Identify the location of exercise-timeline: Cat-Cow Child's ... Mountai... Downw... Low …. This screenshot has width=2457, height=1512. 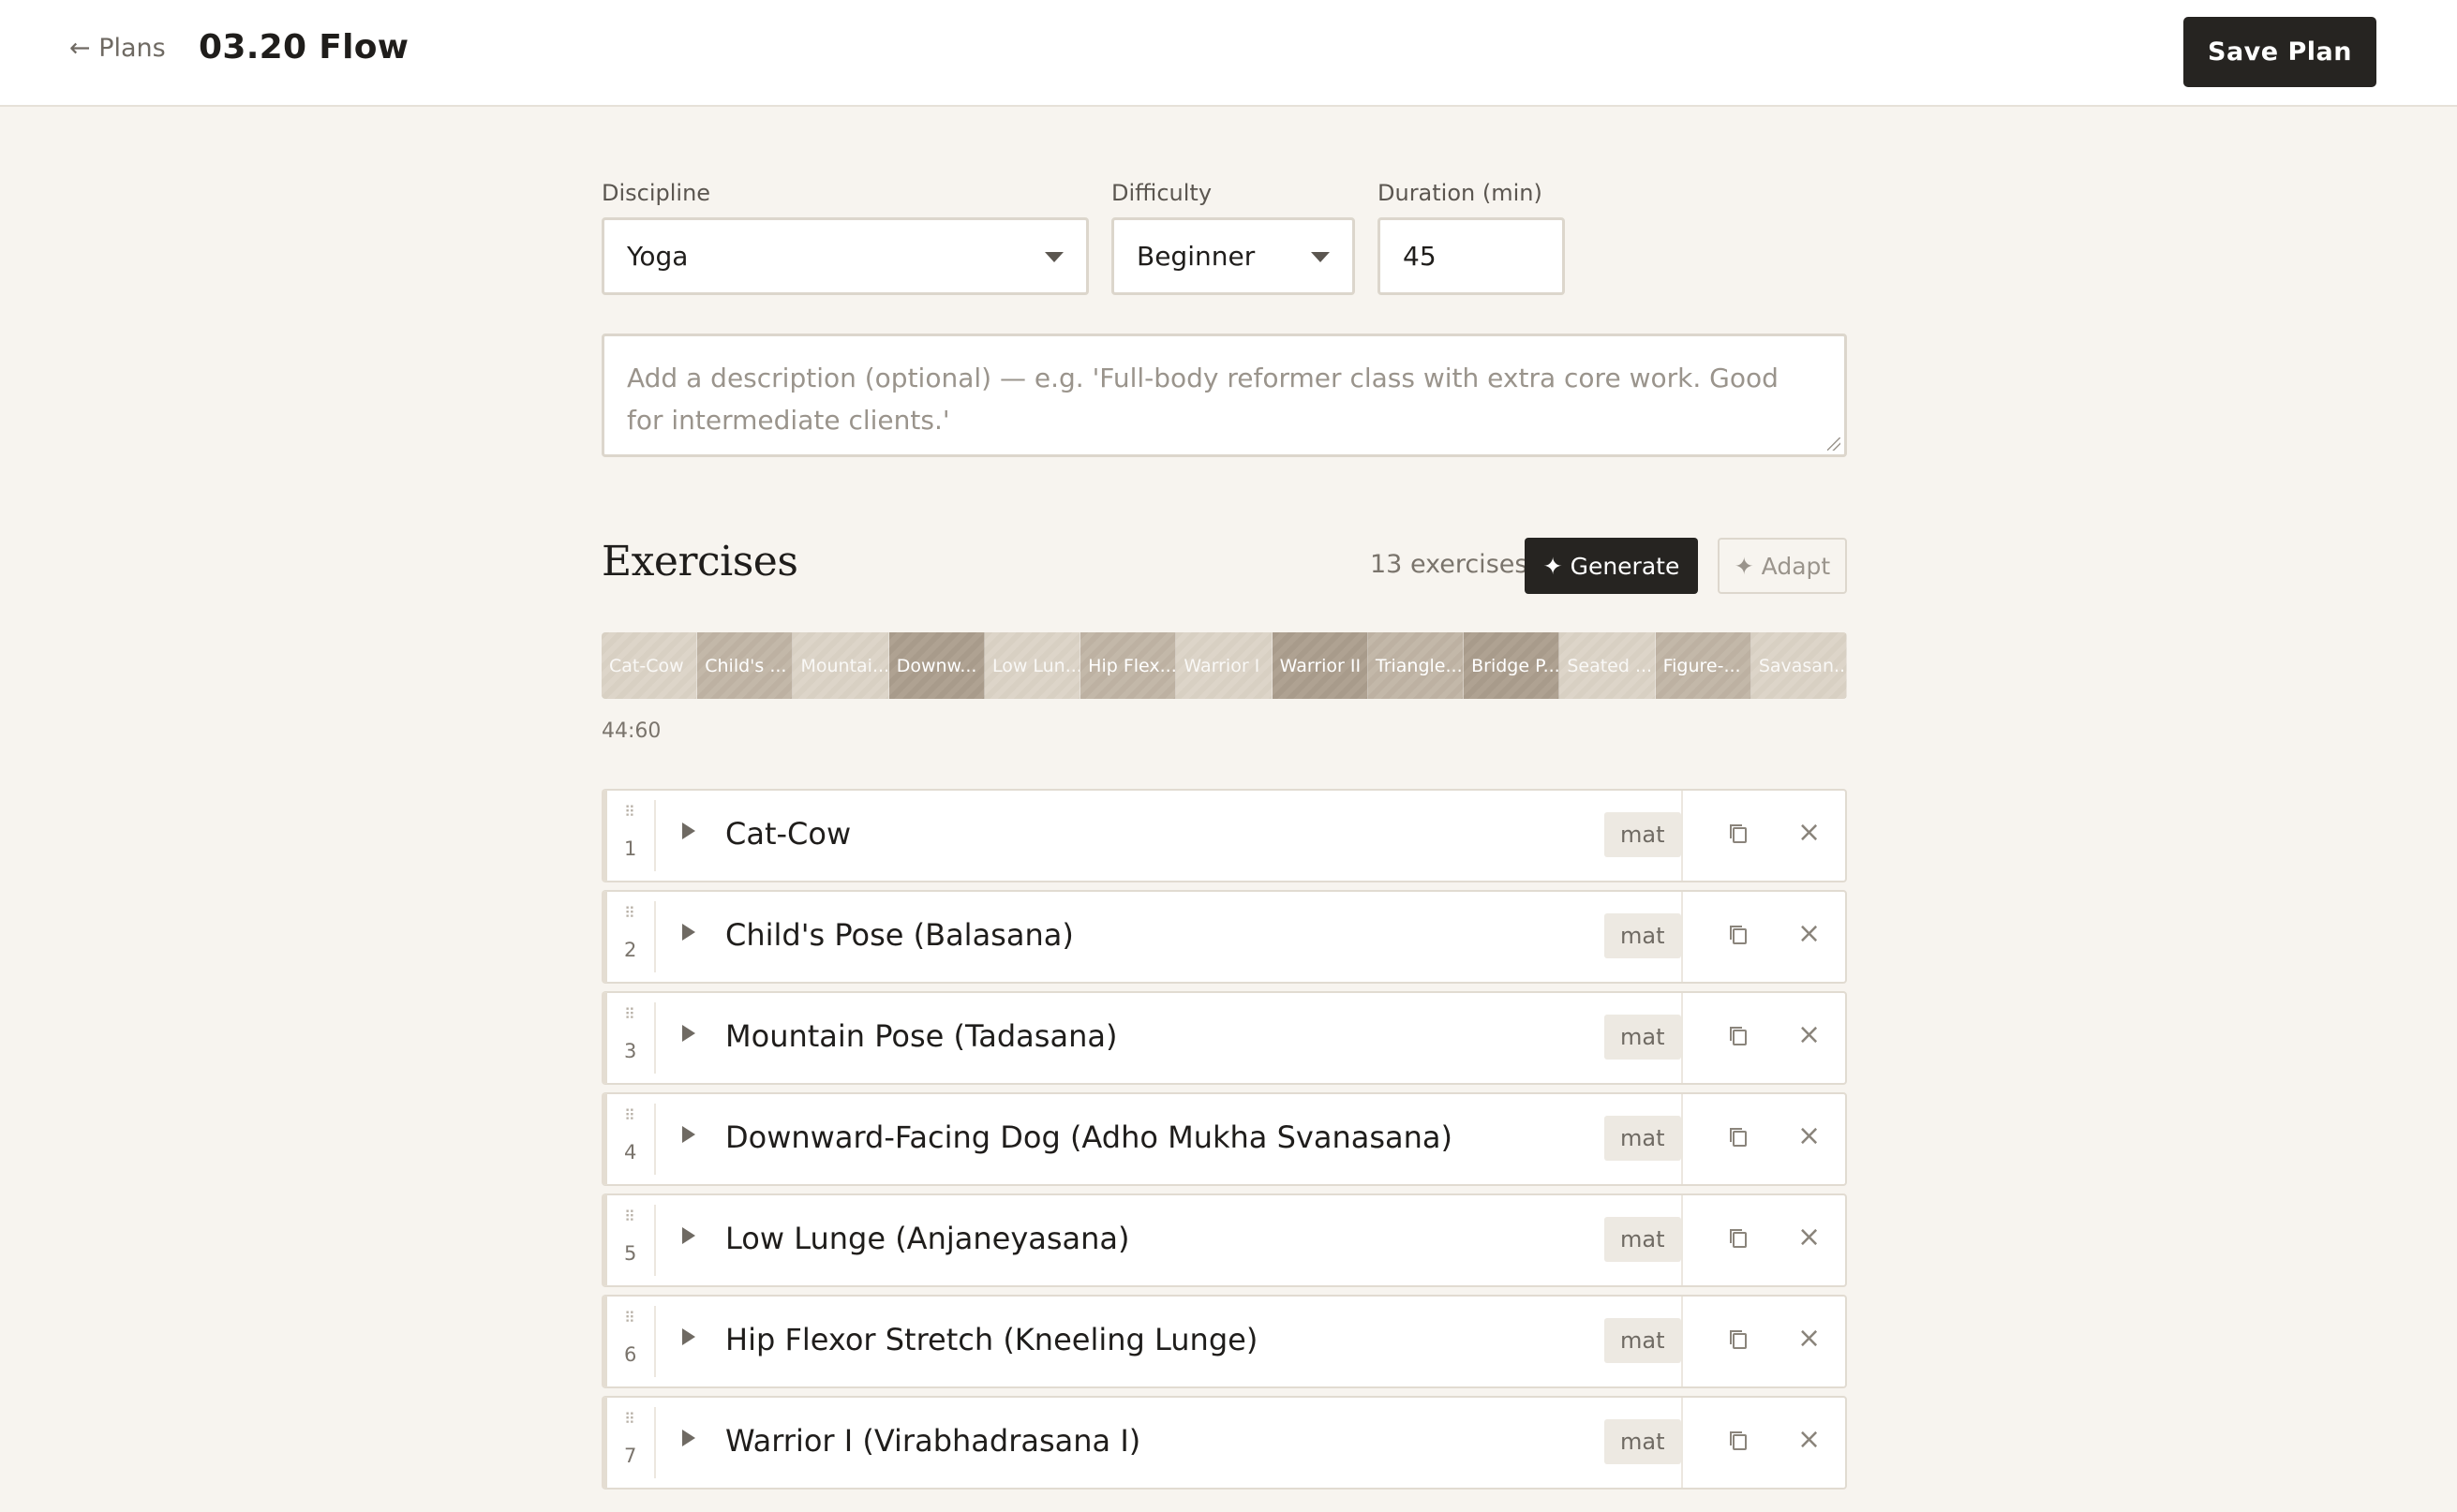
(1224, 665).